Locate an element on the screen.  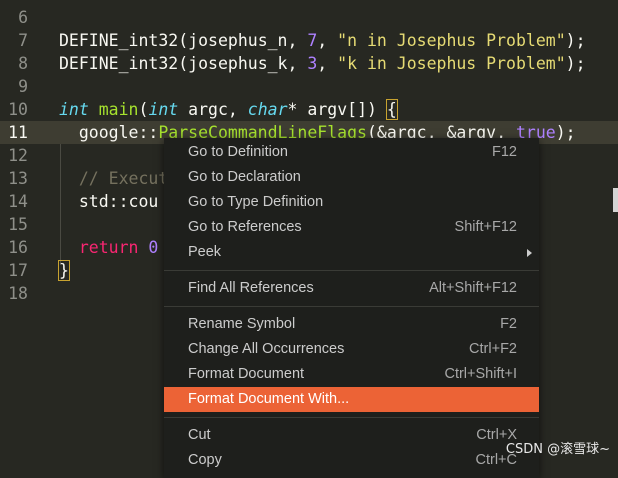
menu-item-shortcut: Ctrl+Shift+I is located at coordinates (480, 374).